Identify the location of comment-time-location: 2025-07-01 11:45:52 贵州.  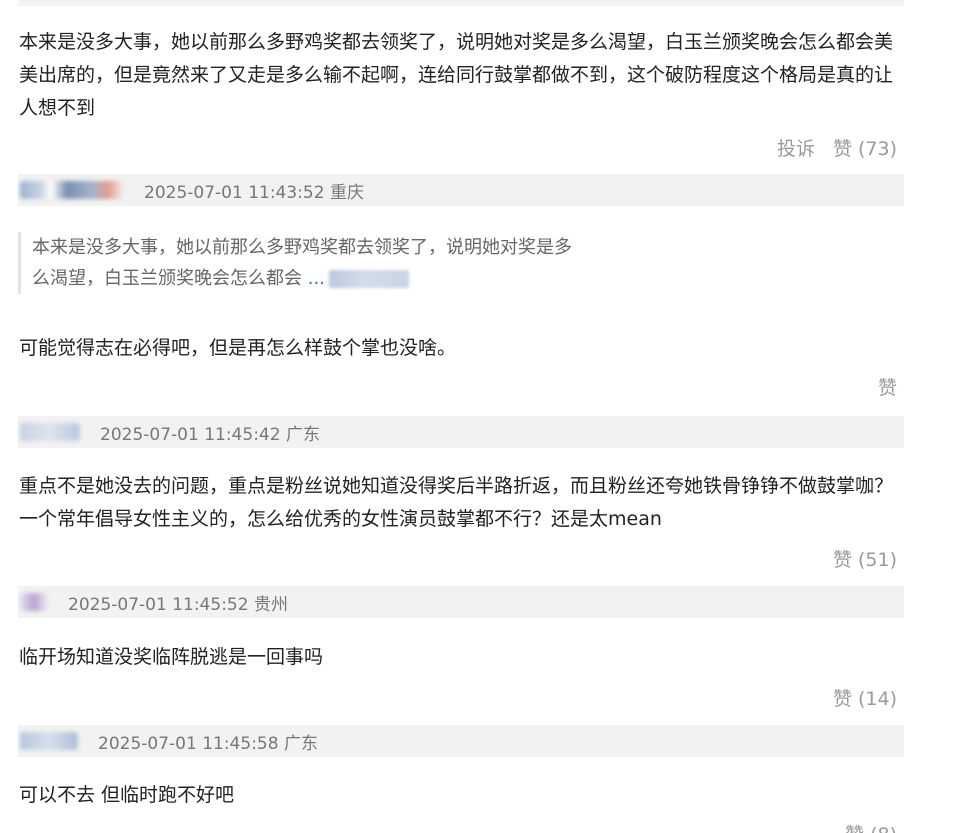
(178, 604).